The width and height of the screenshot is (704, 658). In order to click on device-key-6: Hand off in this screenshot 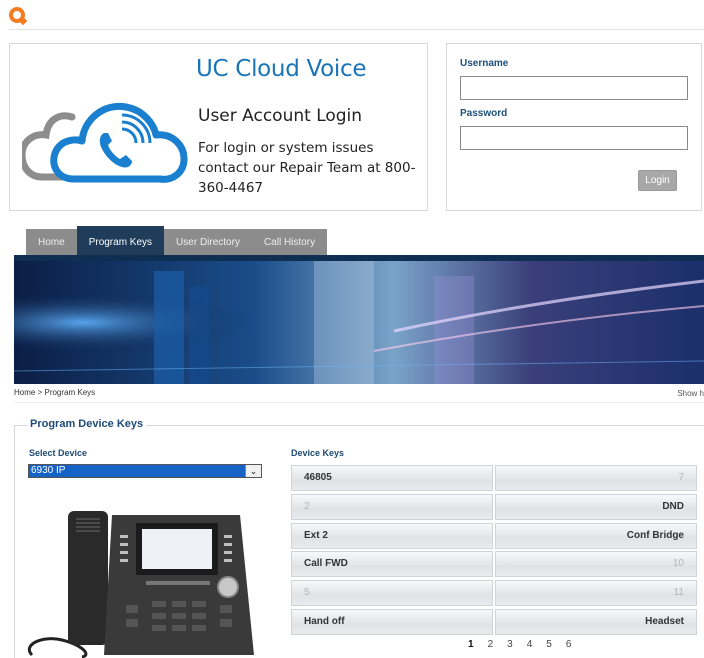, I will do `click(392, 622)`.